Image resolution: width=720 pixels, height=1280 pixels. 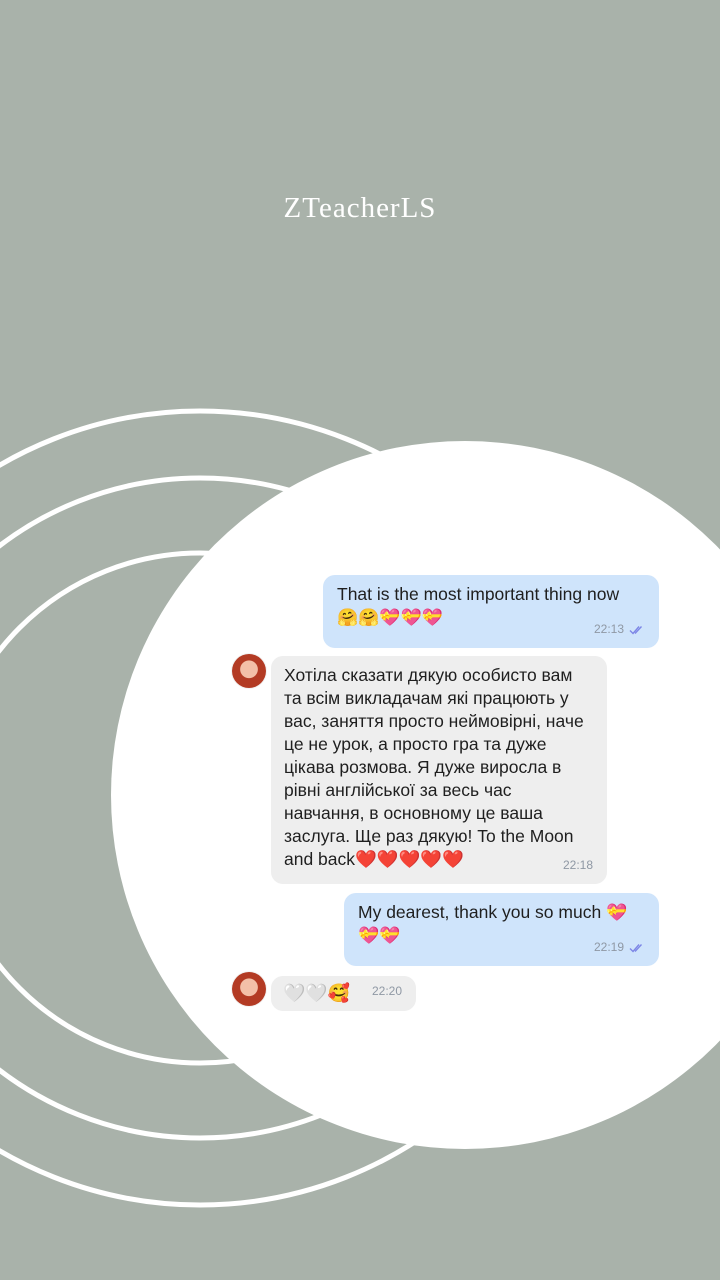 I want to click on message-meta: 22:20, so click(x=387, y=991).